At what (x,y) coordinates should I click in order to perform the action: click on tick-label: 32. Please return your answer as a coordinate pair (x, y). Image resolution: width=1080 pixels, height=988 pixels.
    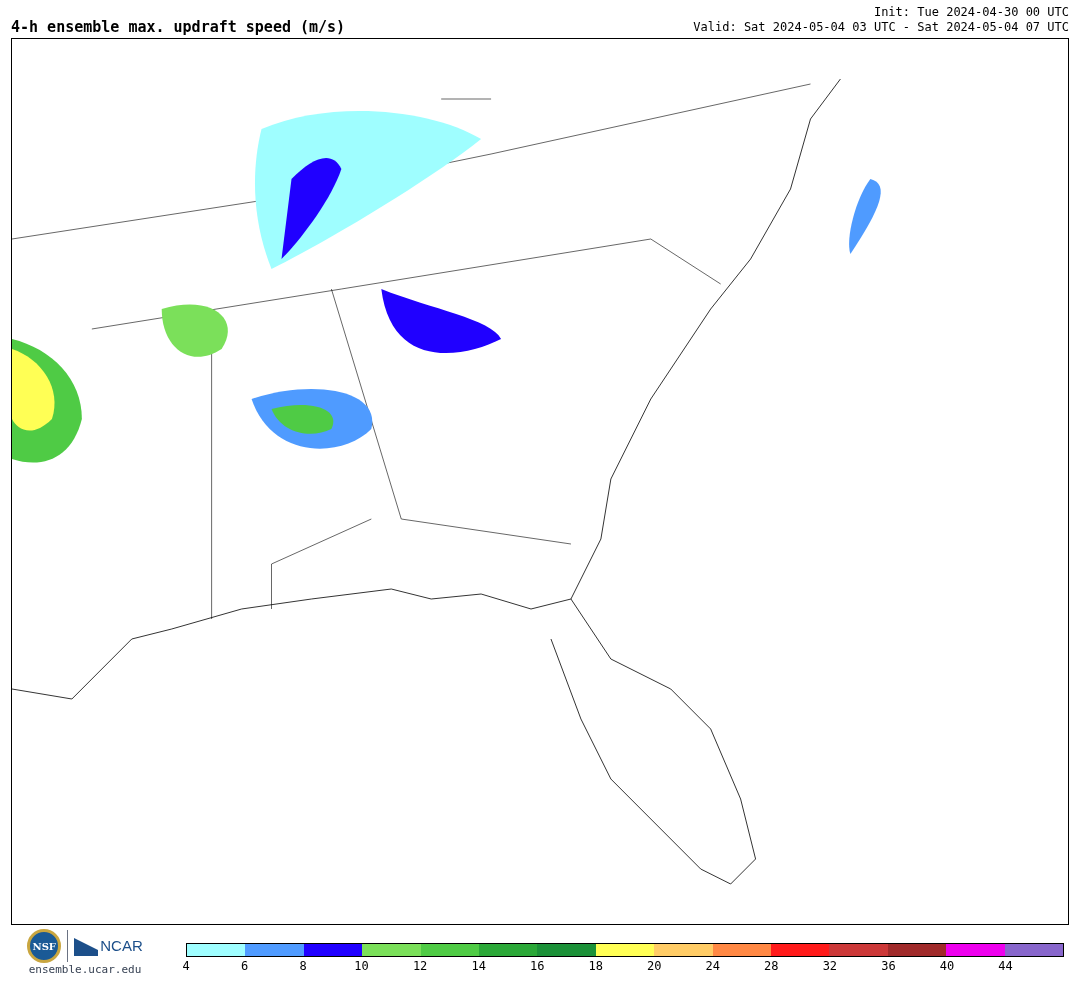
    Looking at the image, I should click on (830, 966).